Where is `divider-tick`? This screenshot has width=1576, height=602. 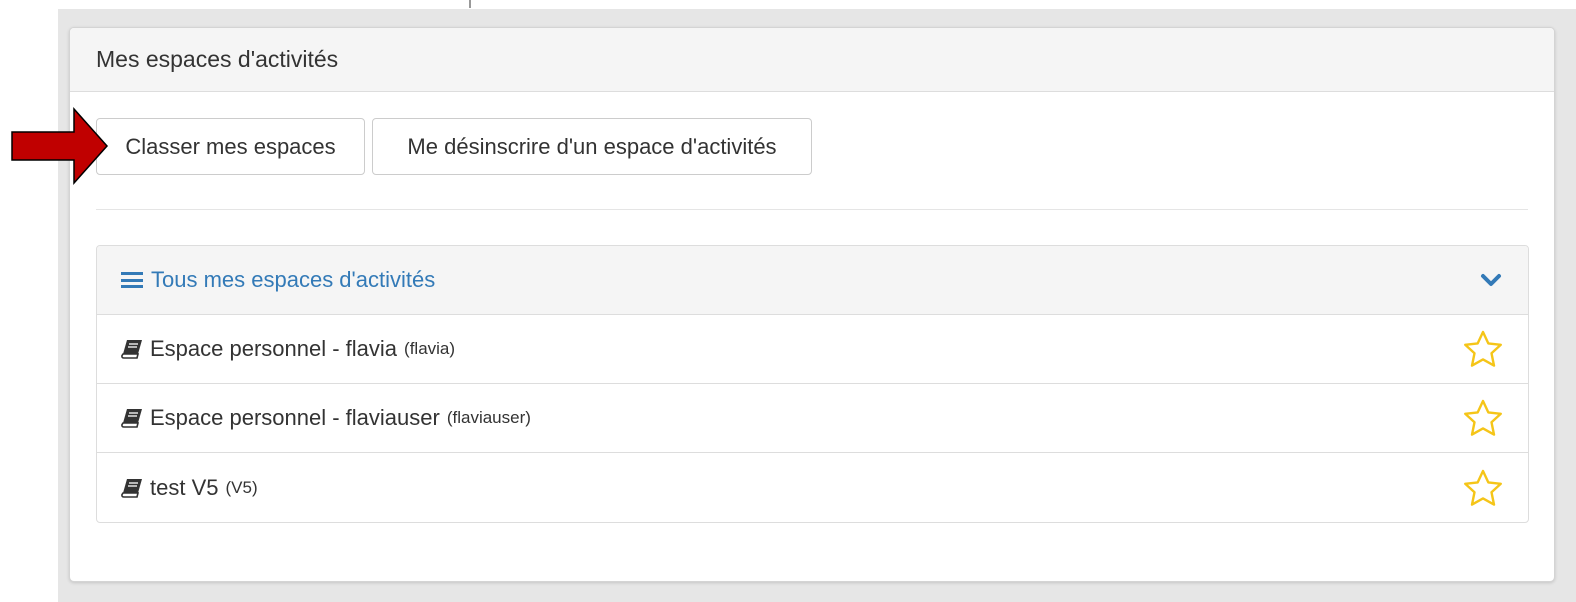
divider-tick is located at coordinates (470, 4).